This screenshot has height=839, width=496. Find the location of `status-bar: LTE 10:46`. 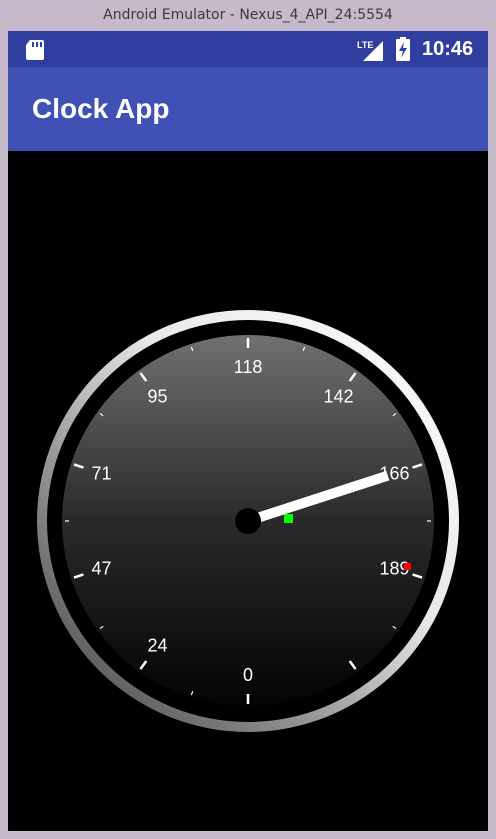

status-bar: LTE 10:46 is located at coordinates (248, 49).